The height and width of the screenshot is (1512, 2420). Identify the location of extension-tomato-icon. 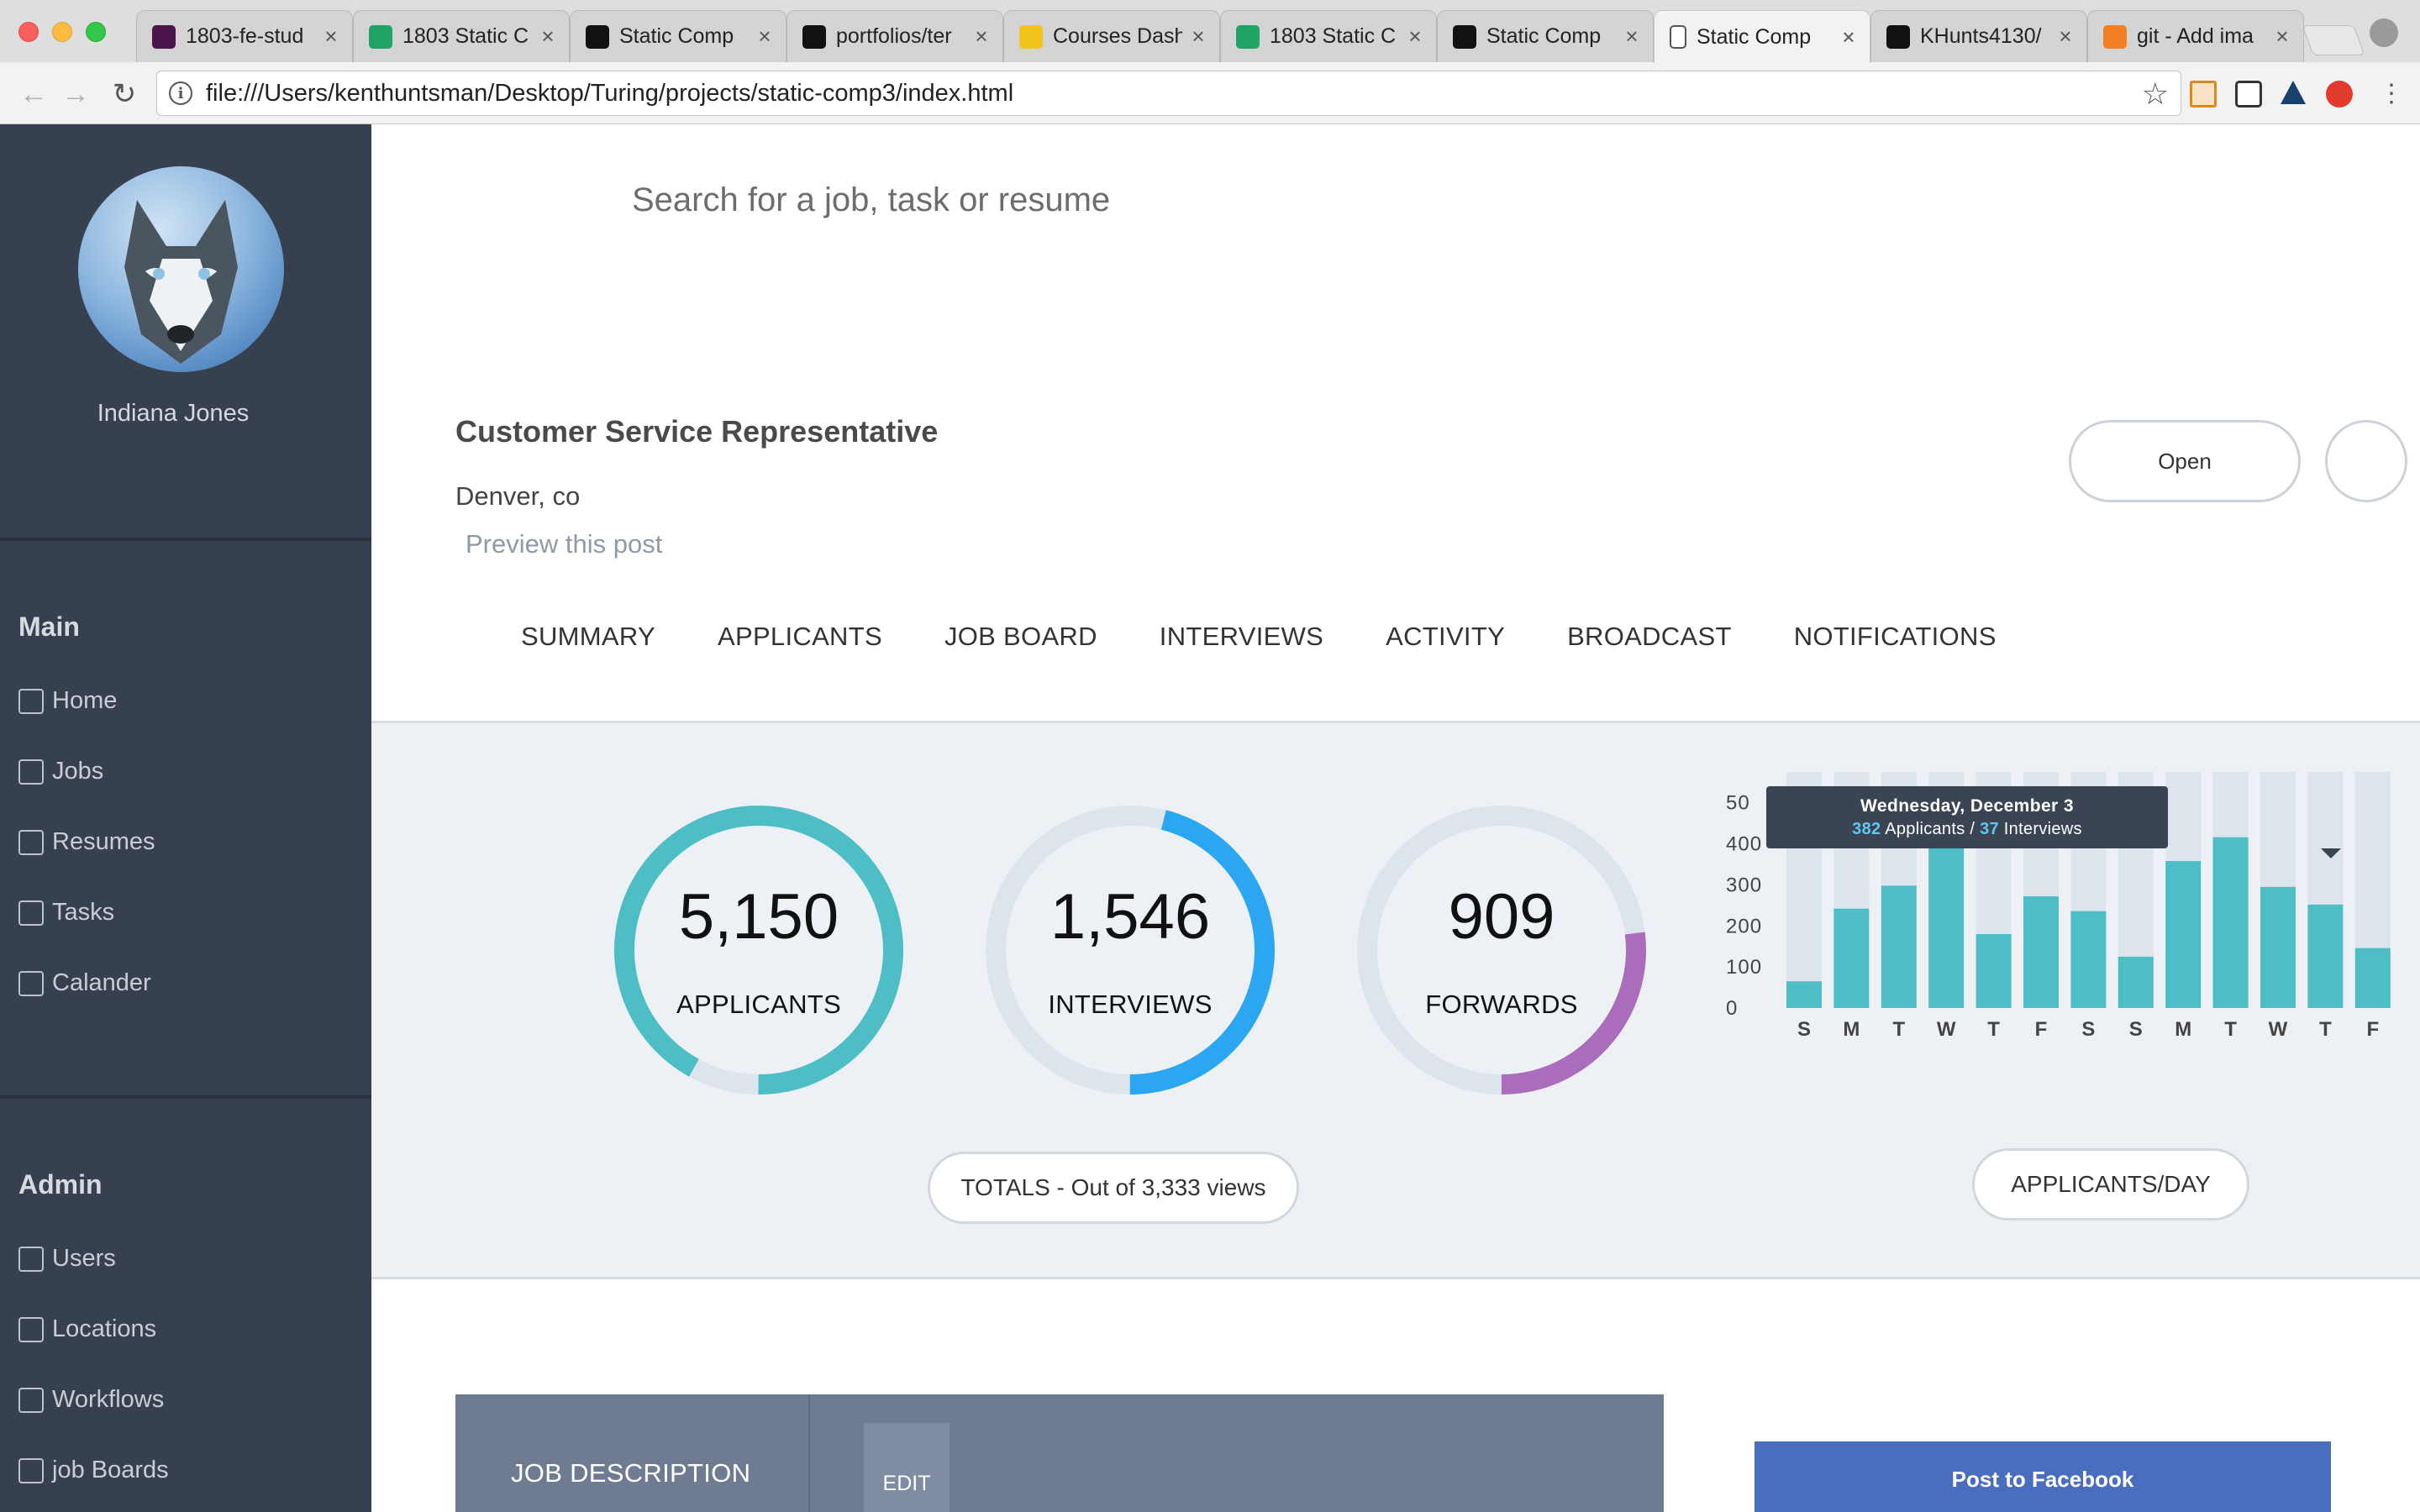
(2339, 94).